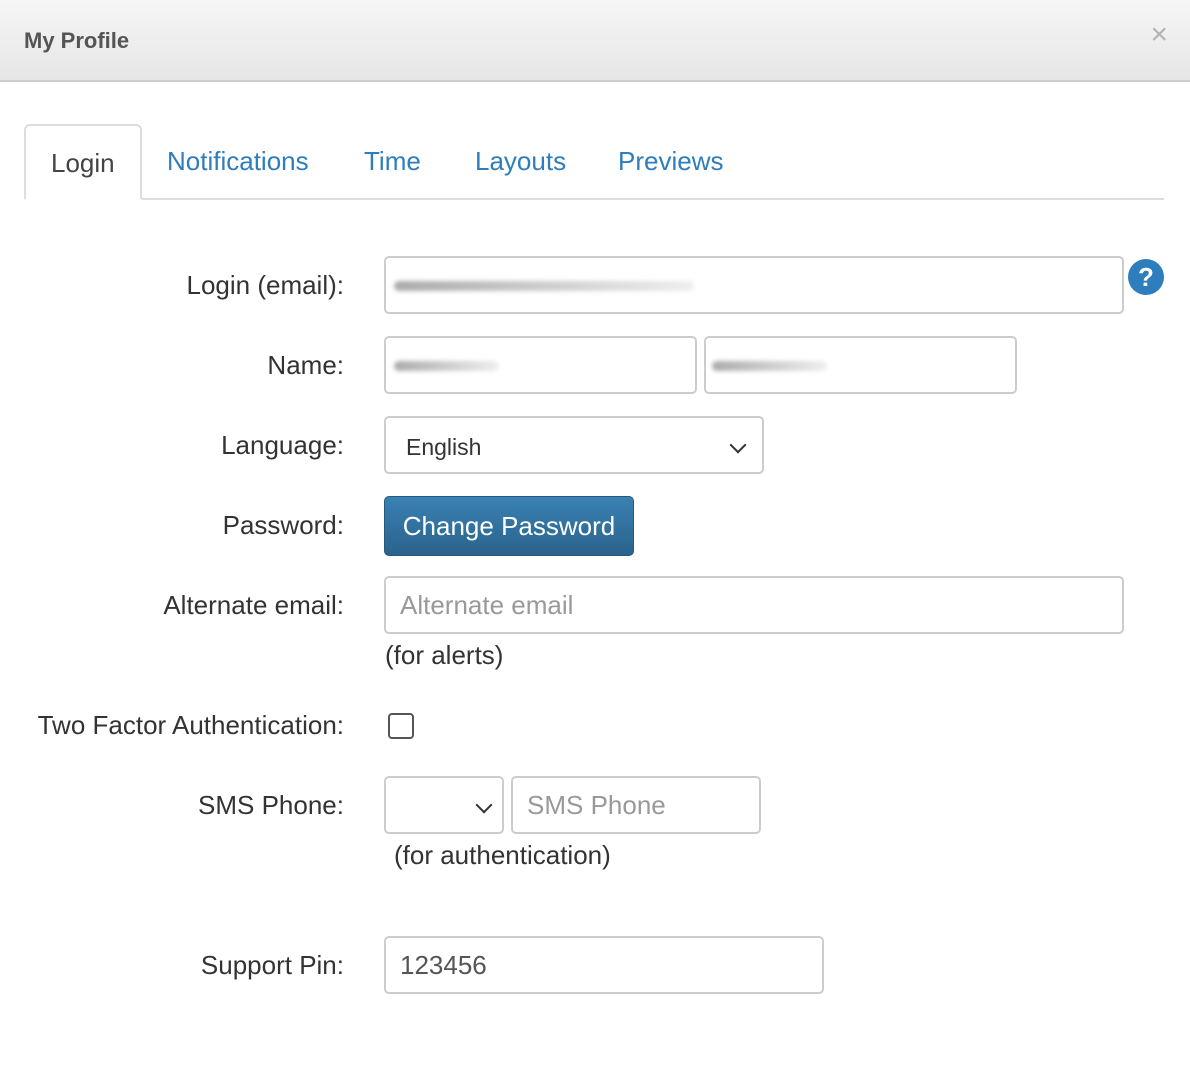 Image resolution: width=1190 pixels, height=1078 pixels. I want to click on question-circle-icon: ?, so click(1146, 277).